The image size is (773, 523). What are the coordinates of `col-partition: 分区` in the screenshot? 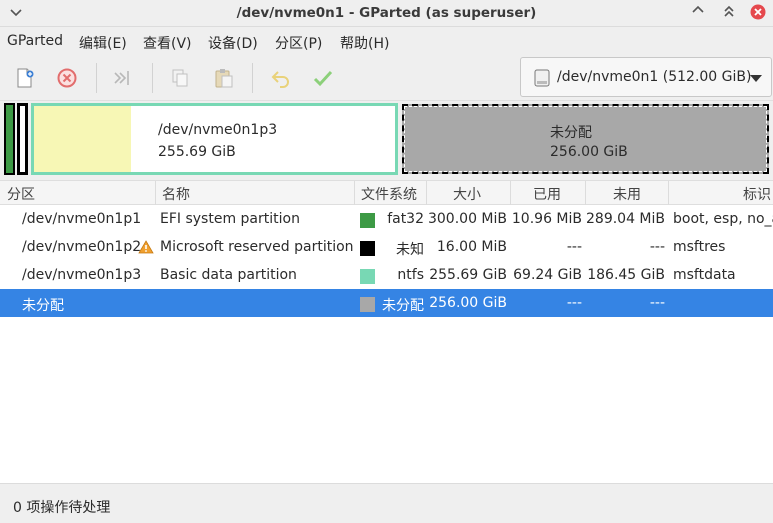 It's located at (21, 194).